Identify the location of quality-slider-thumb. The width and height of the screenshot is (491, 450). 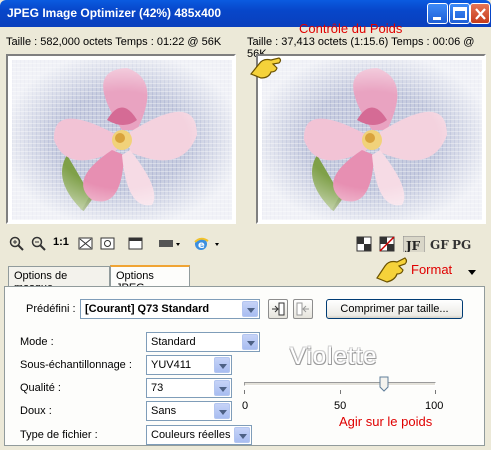
(384, 384).